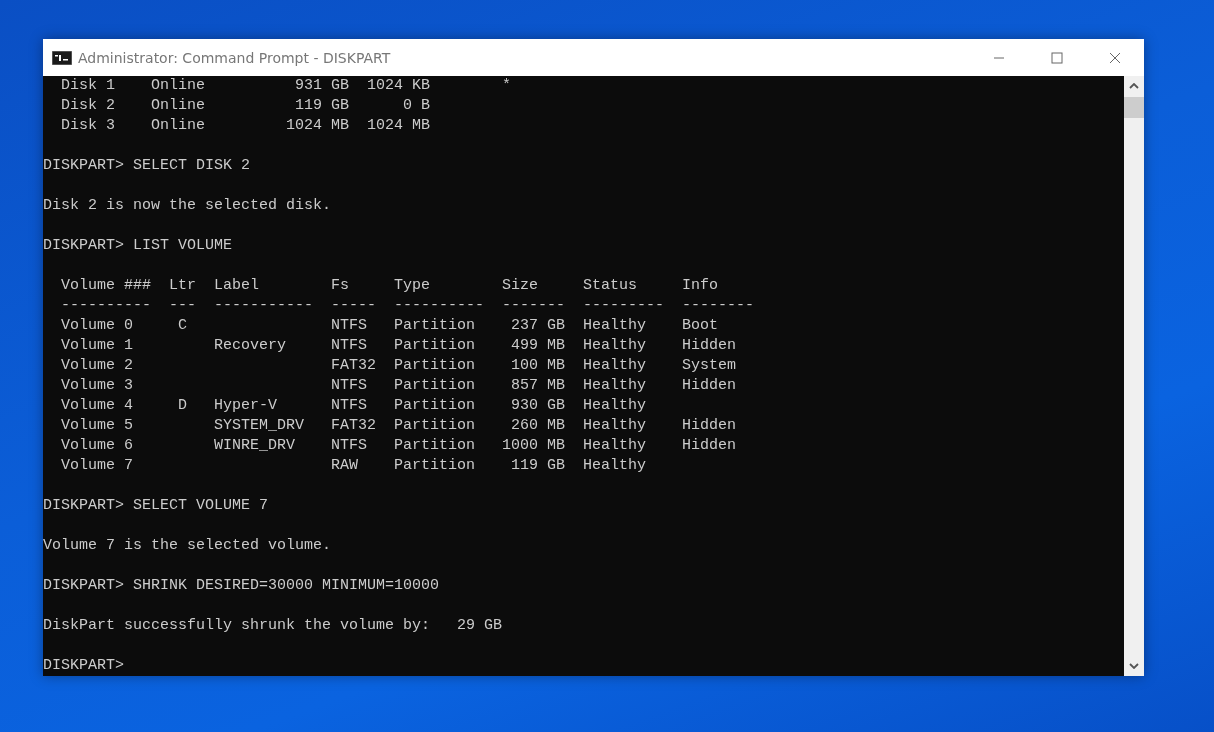 The image size is (1214, 732). Describe the element at coordinates (1134, 107) in the screenshot. I see `scrollbar-thumb` at that location.